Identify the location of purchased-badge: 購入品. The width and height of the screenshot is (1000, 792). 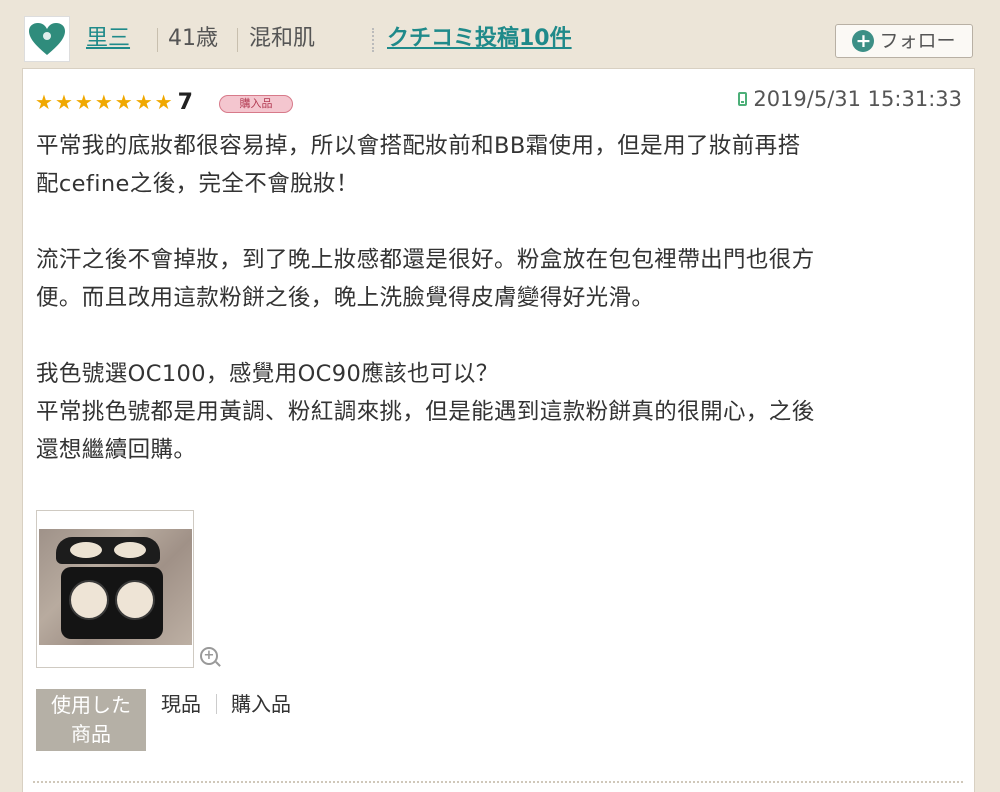
(256, 104).